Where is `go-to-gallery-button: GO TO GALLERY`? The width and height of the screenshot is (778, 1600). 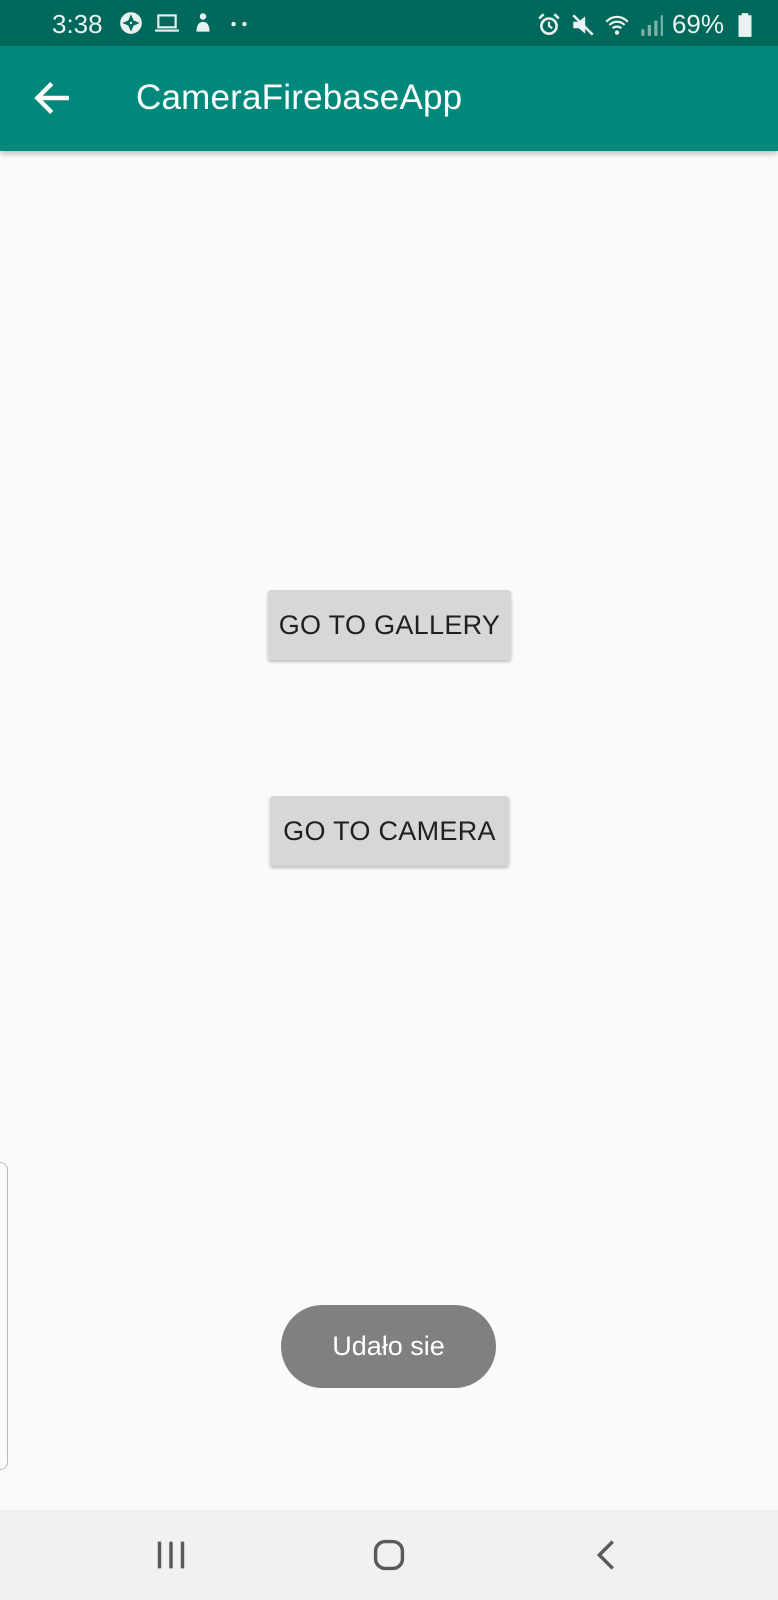 go-to-gallery-button: GO TO GALLERY is located at coordinates (389, 625).